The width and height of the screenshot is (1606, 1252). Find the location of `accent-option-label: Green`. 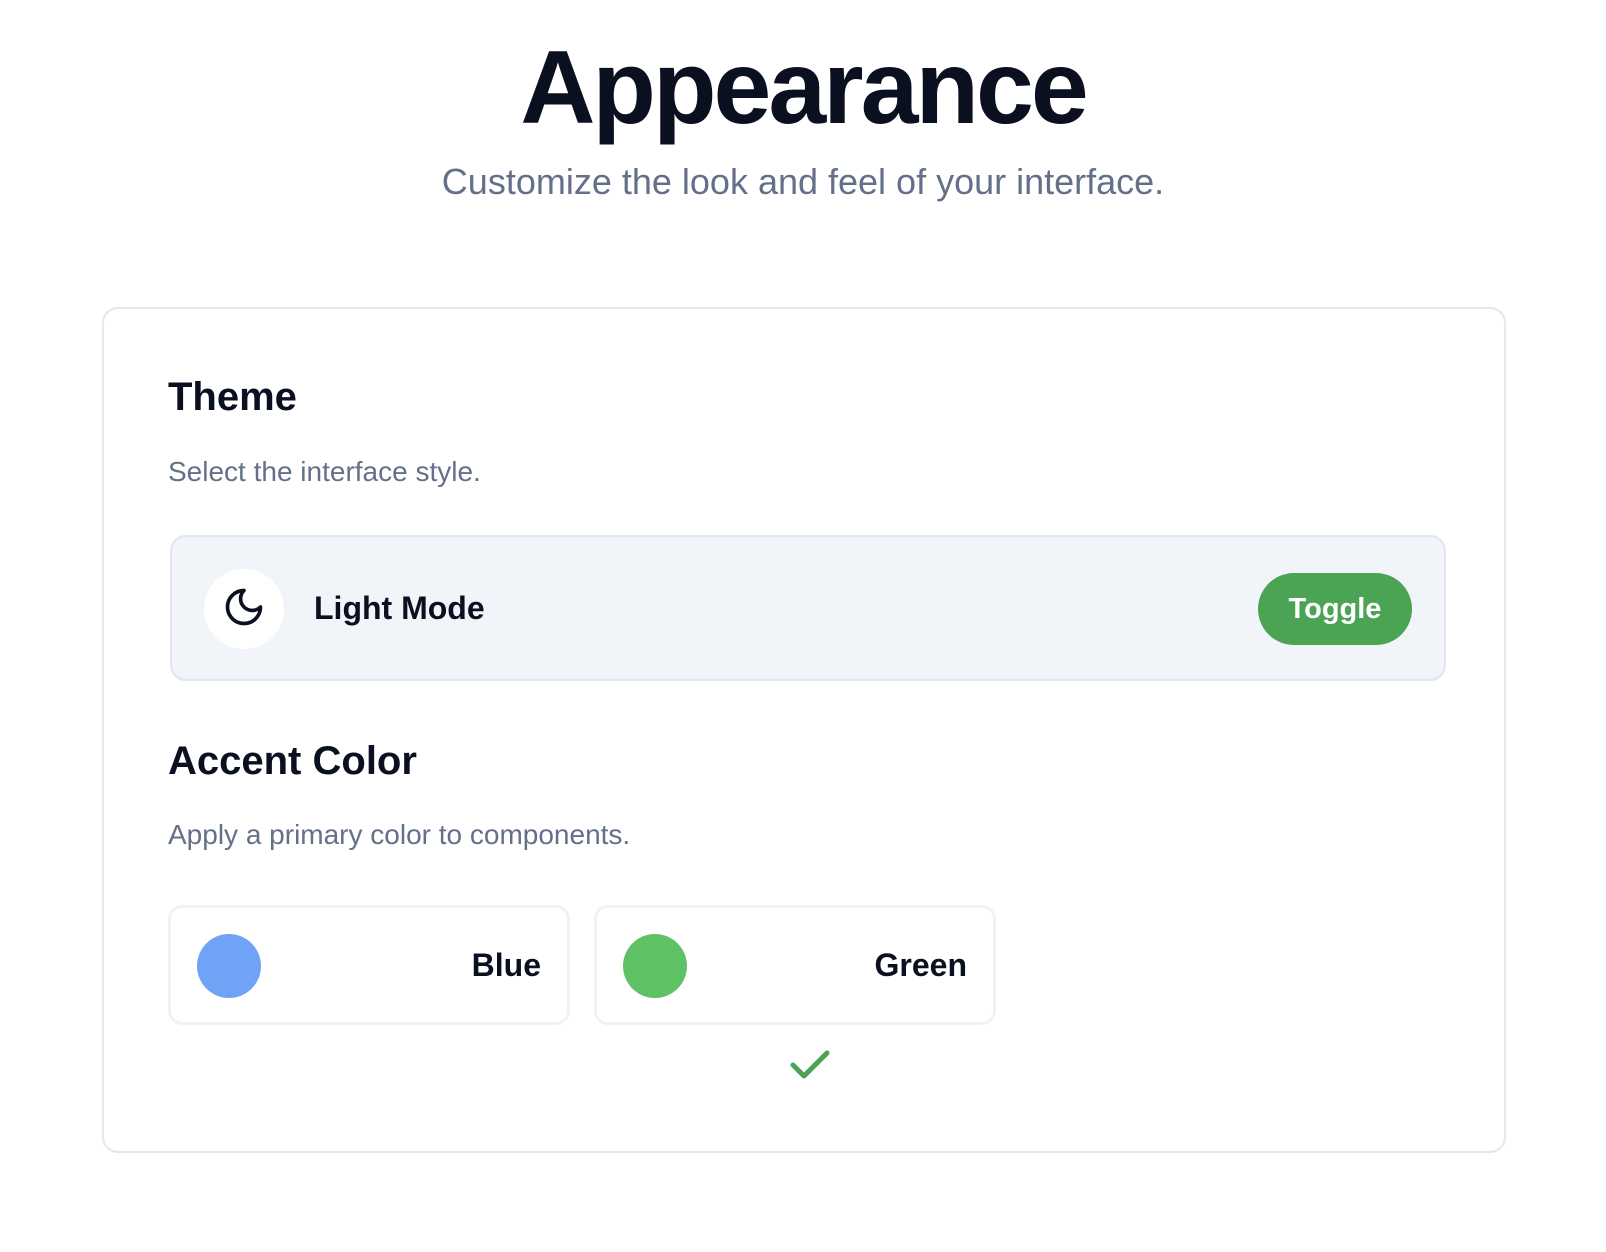

accent-option-label: Green is located at coordinates (920, 965).